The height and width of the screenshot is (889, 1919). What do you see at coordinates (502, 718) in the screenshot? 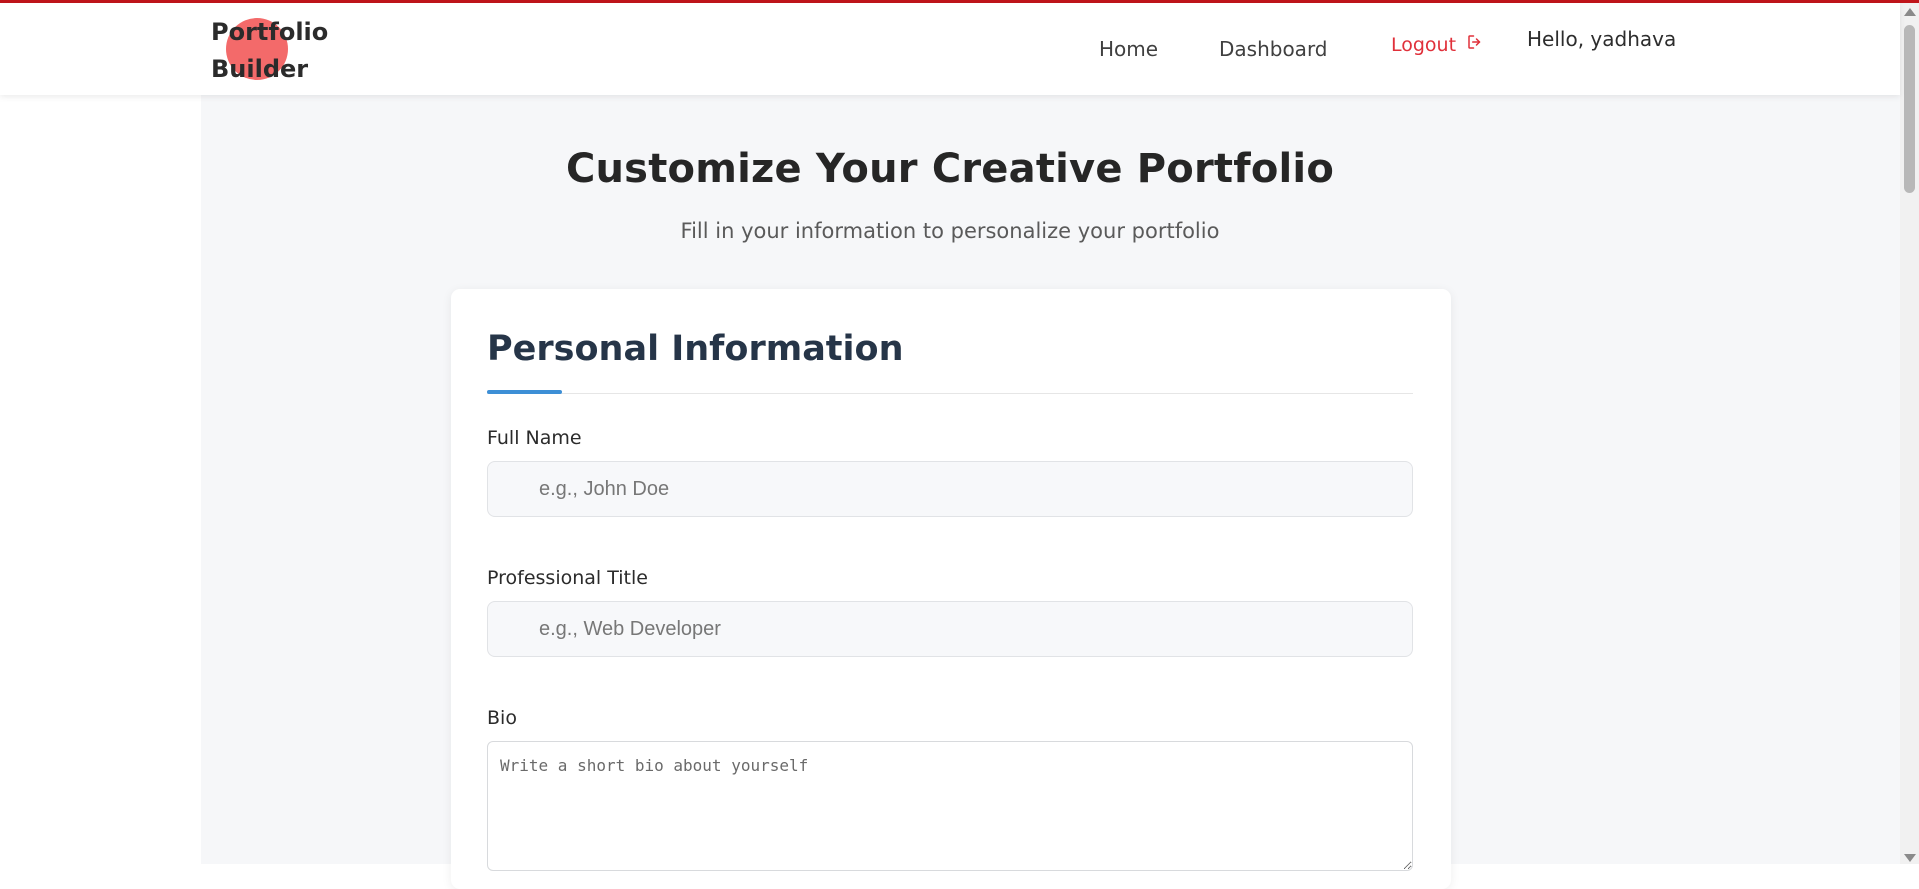
I see `bio-label: Bio` at bounding box center [502, 718].